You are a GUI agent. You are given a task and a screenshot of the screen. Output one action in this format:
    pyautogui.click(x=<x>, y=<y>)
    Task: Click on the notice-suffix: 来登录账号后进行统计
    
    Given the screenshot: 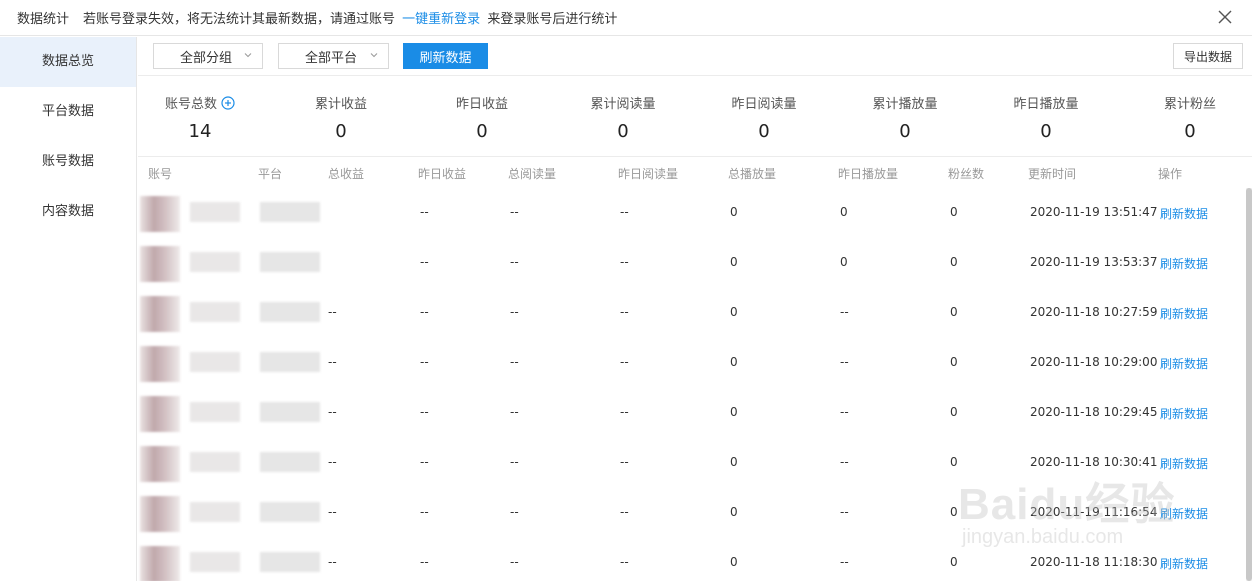 What is the action you would take?
    pyautogui.click(x=552, y=19)
    